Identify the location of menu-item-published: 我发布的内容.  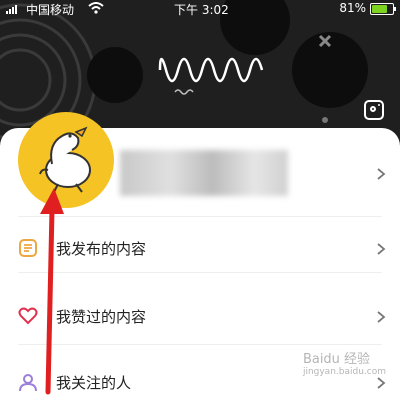
(200, 248).